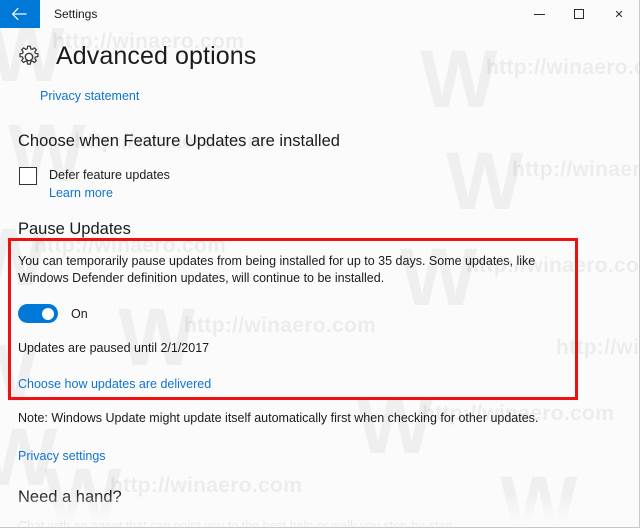 The height and width of the screenshot is (528, 640). Describe the element at coordinates (38, 313) in the screenshot. I see `pause-updates-toggle` at that location.